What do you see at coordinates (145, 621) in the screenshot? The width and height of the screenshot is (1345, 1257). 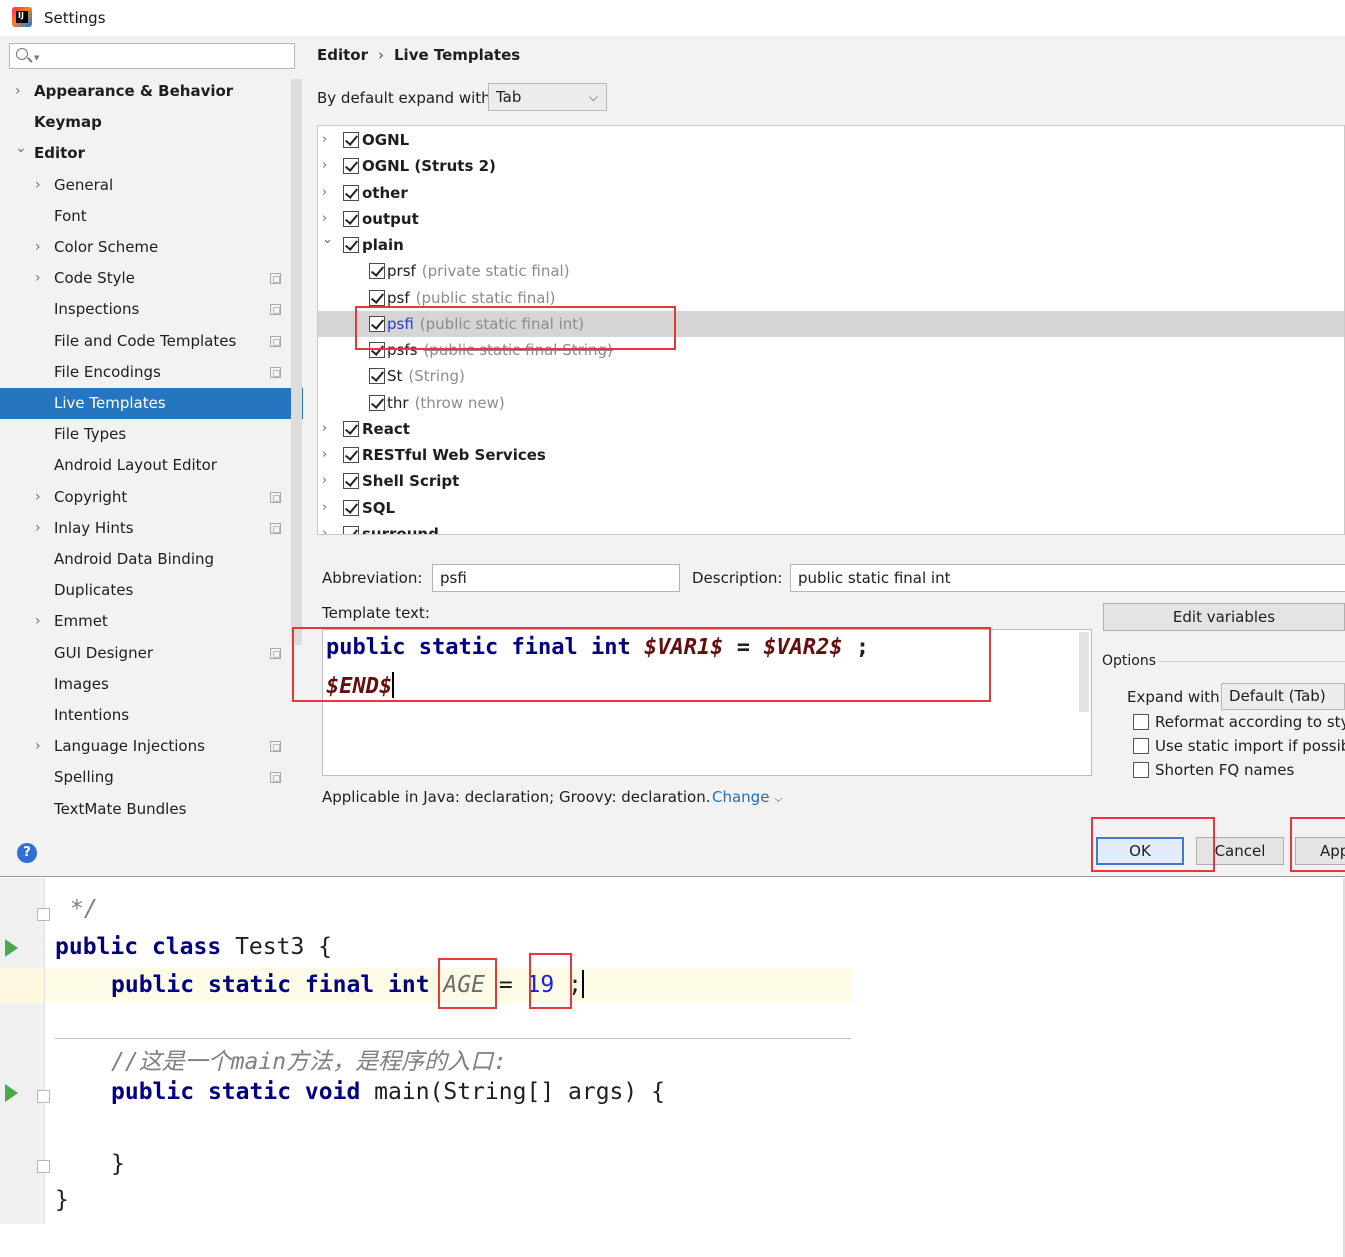 I see `sidebar-item: › Emmet` at bounding box center [145, 621].